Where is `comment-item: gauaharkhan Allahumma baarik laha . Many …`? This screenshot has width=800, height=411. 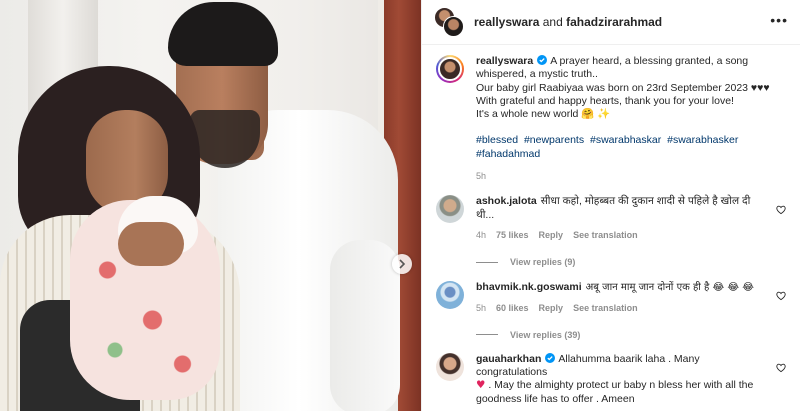 comment-item: gauaharkhan Allahumma baarik laha . Many … is located at coordinates (611, 379).